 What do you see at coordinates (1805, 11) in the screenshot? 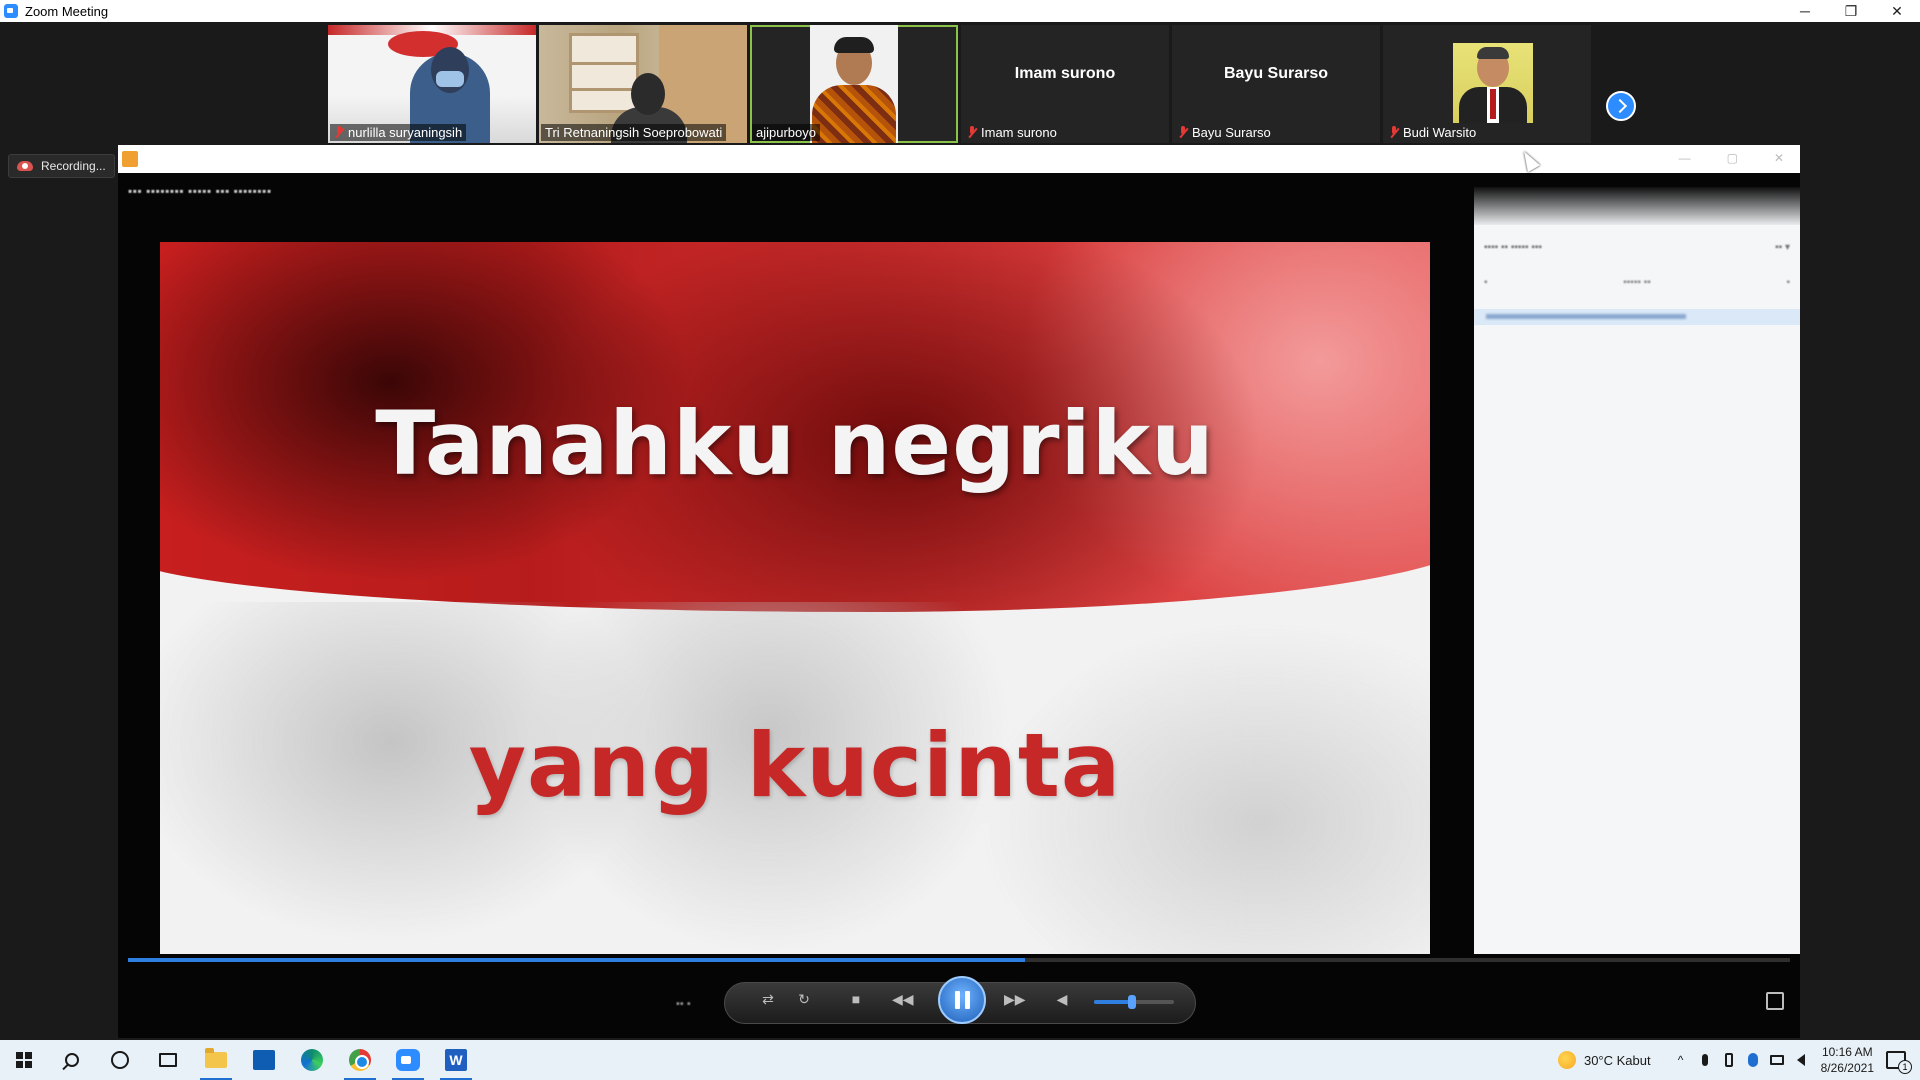
I see `minimize-button: ─` at bounding box center [1805, 11].